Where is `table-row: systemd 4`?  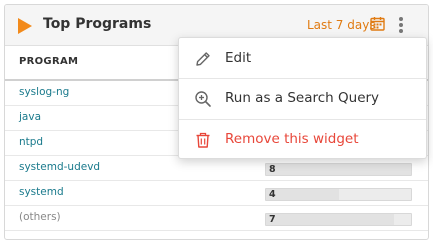
table-row: systemd 4 is located at coordinates (216, 193).